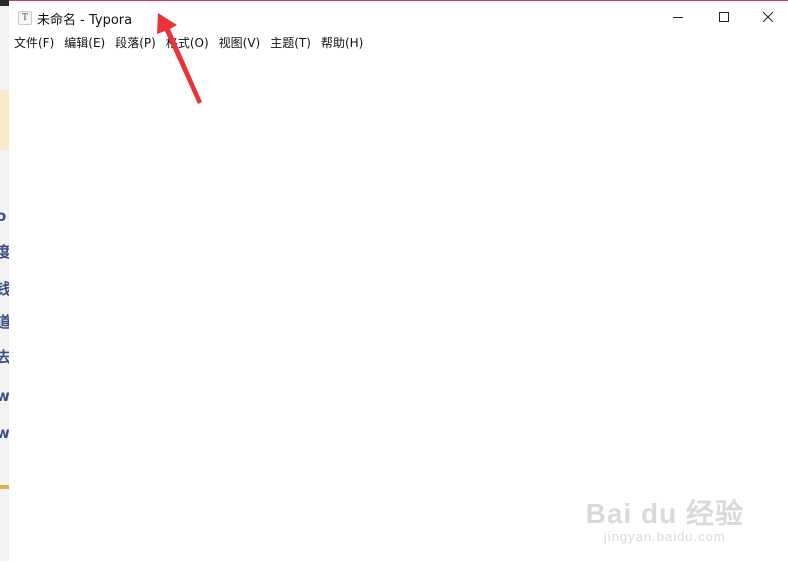  Describe the element at coordinates (135, 43) in the screenshot. I see `menu-paragraph: 段落(P)` at that location.